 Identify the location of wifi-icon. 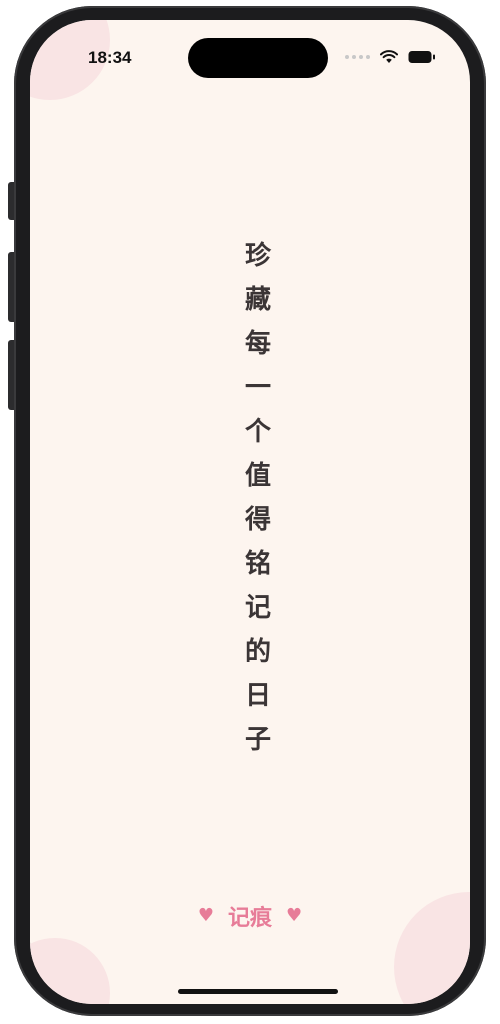
(389, 56).